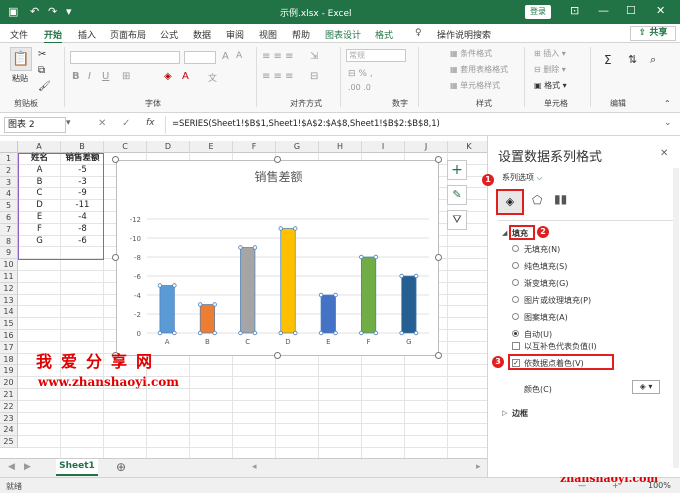 The image size is (680, 493). Describe the element at coordinates (21, 59) in the screenshot. I see `paste-icon: 📋` at that location.